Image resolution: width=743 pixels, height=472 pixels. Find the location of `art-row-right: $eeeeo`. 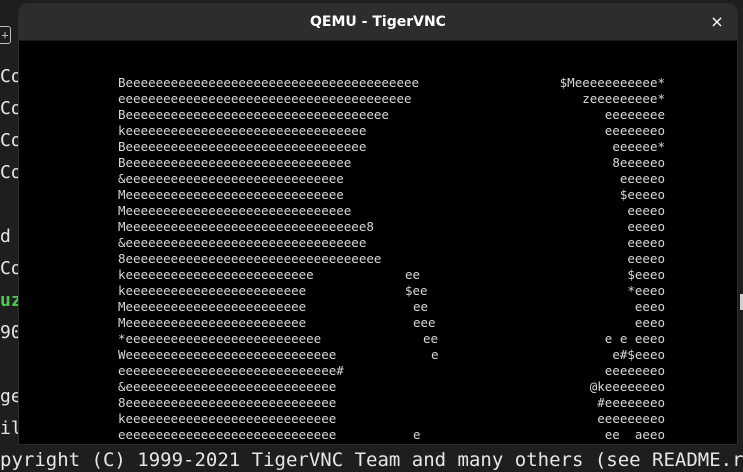

art-row-right: $eeeeo is located at coordinates (642, 194).